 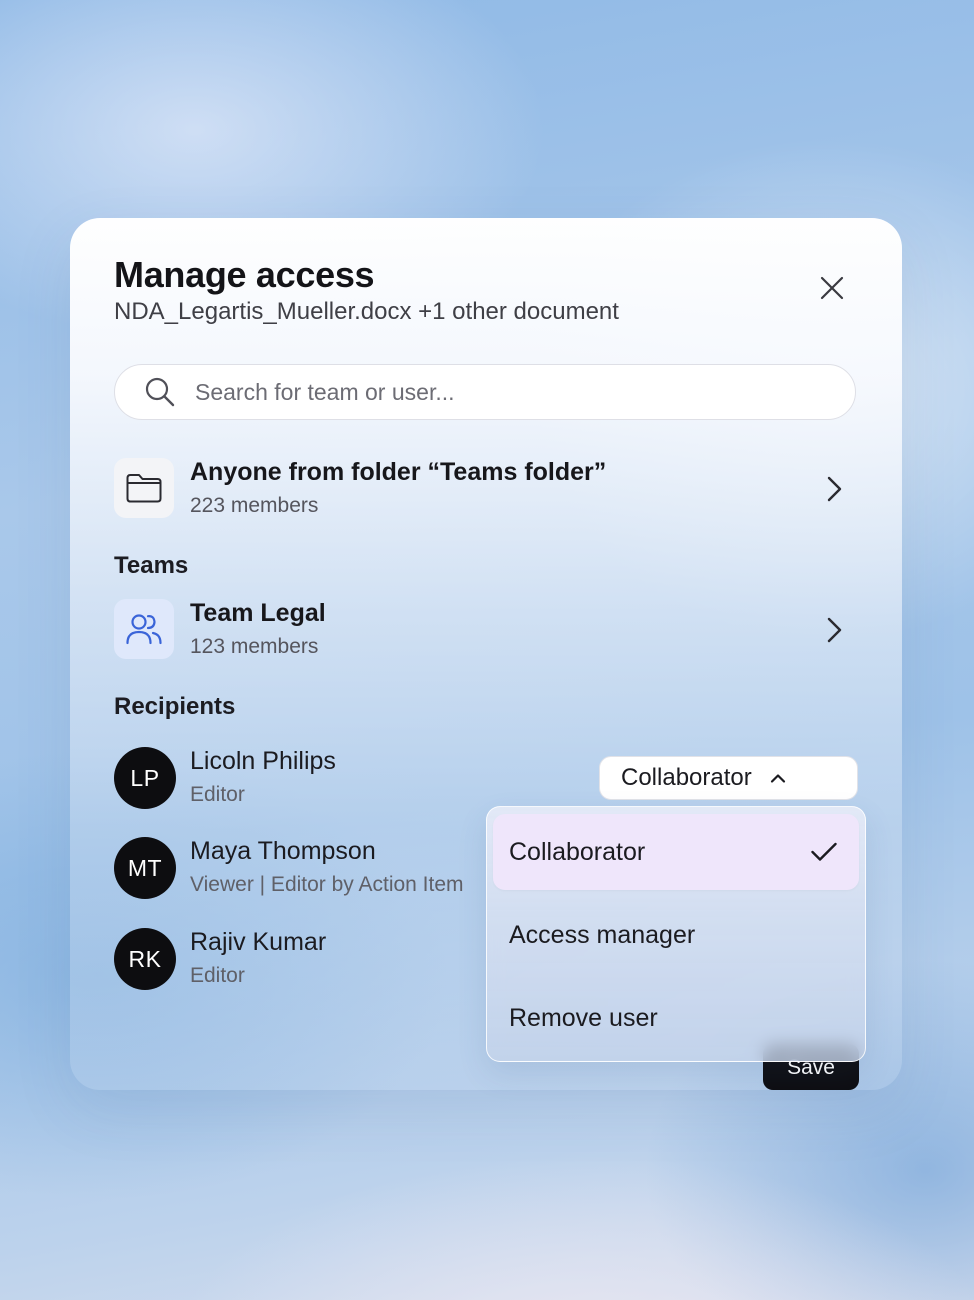 What do you see at coordinates (676, 852) in the screenshot?
I see `role-option-collaborator: Collaborator` at bounding box center [676, 852].